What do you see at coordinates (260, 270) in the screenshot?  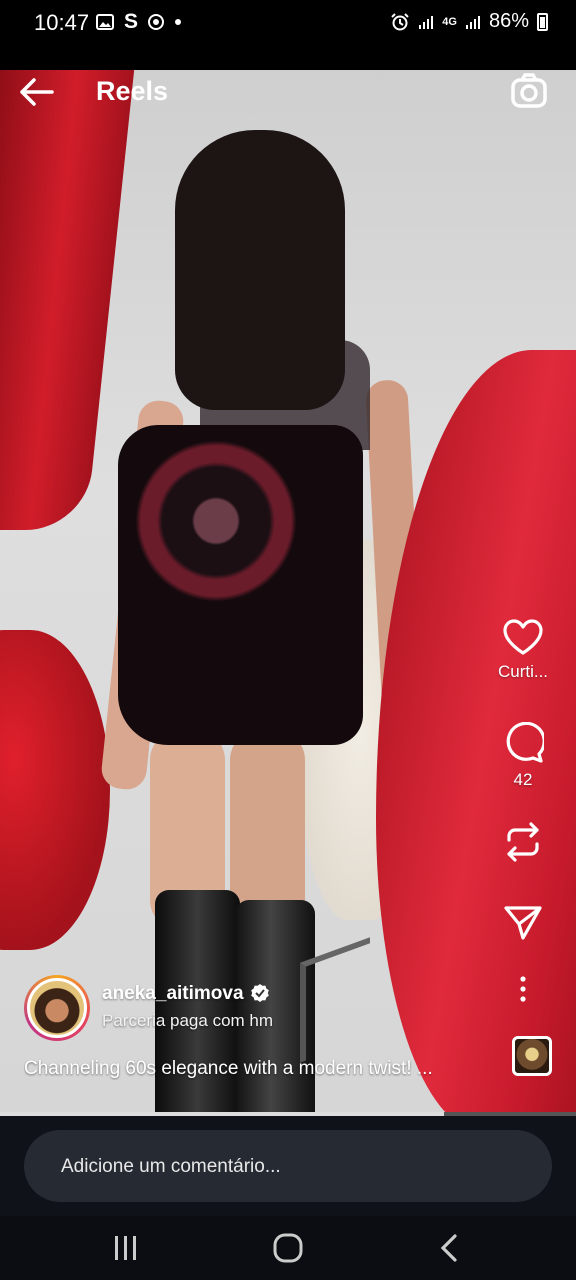 I see `hair` at bounding box center [260, 270].